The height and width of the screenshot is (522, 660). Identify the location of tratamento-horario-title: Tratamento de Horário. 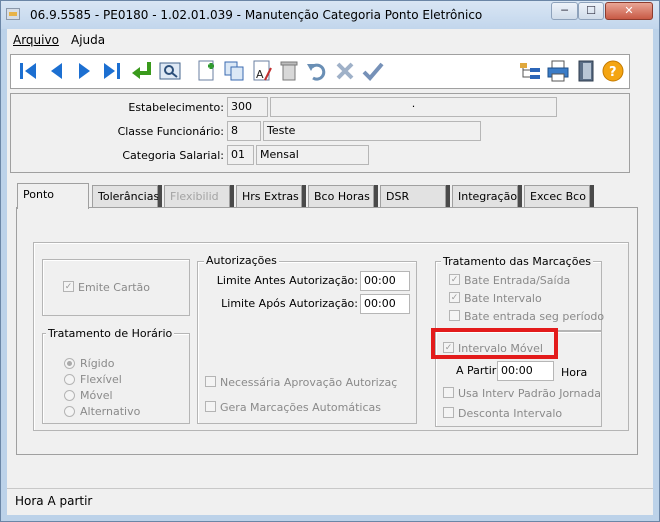
(110, 333).